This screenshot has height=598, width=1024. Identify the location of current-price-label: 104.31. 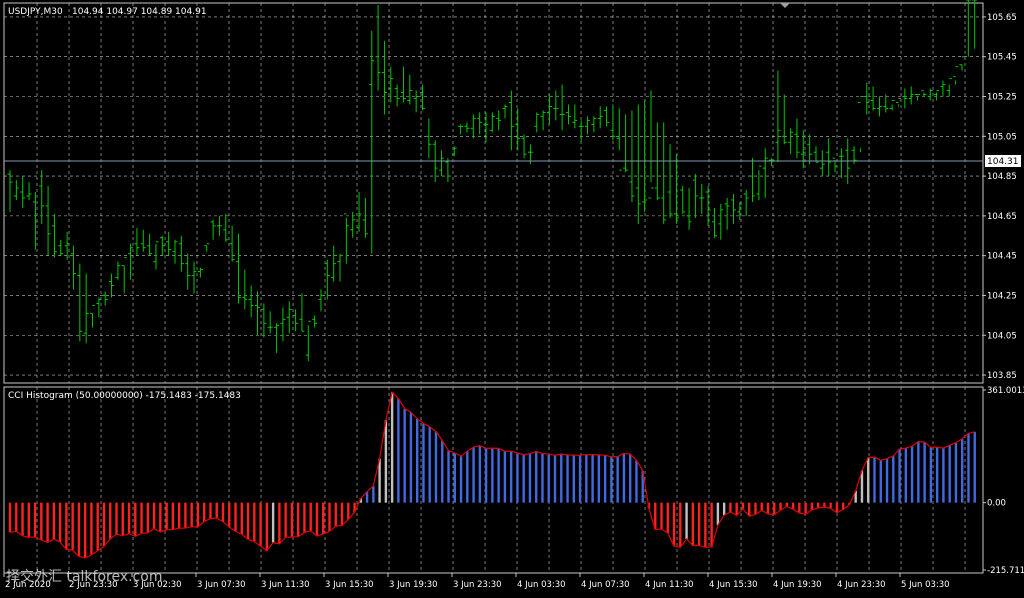
(1003, 161).